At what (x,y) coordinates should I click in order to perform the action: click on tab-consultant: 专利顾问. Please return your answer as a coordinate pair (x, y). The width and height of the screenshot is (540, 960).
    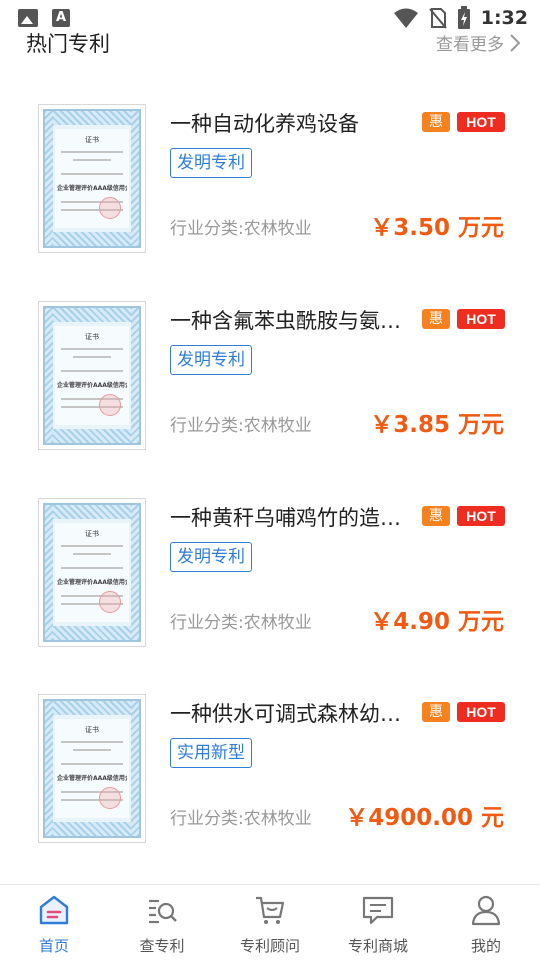
    Looking at the image, I should click on (270, 924).